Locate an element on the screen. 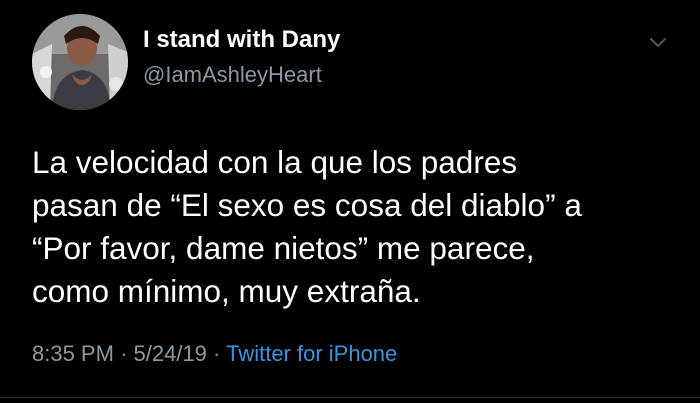 The width and height of the screenshot is (700, 403). avatar is located at coordinates (80, 62).